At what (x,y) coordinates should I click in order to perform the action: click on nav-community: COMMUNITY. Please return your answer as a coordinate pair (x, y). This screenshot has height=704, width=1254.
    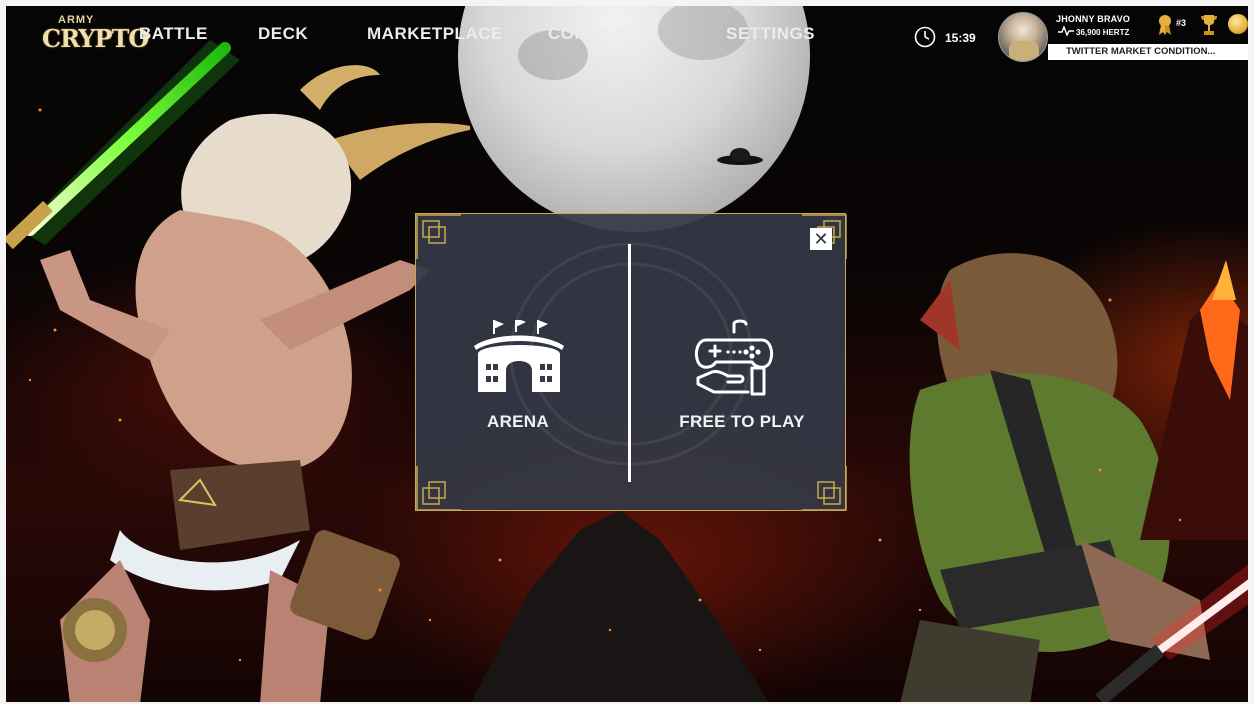
    Looking at the image, I should click on (602, 34).